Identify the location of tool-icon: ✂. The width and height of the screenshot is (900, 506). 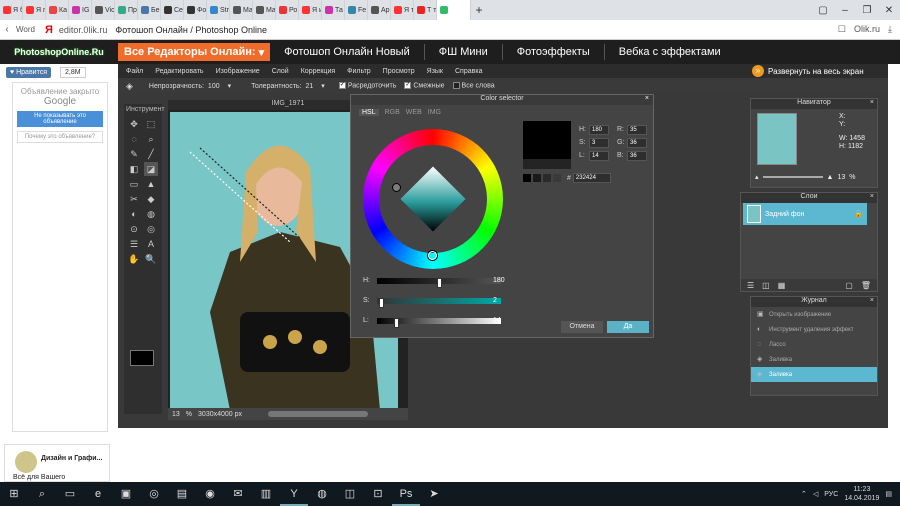
(134, 199).